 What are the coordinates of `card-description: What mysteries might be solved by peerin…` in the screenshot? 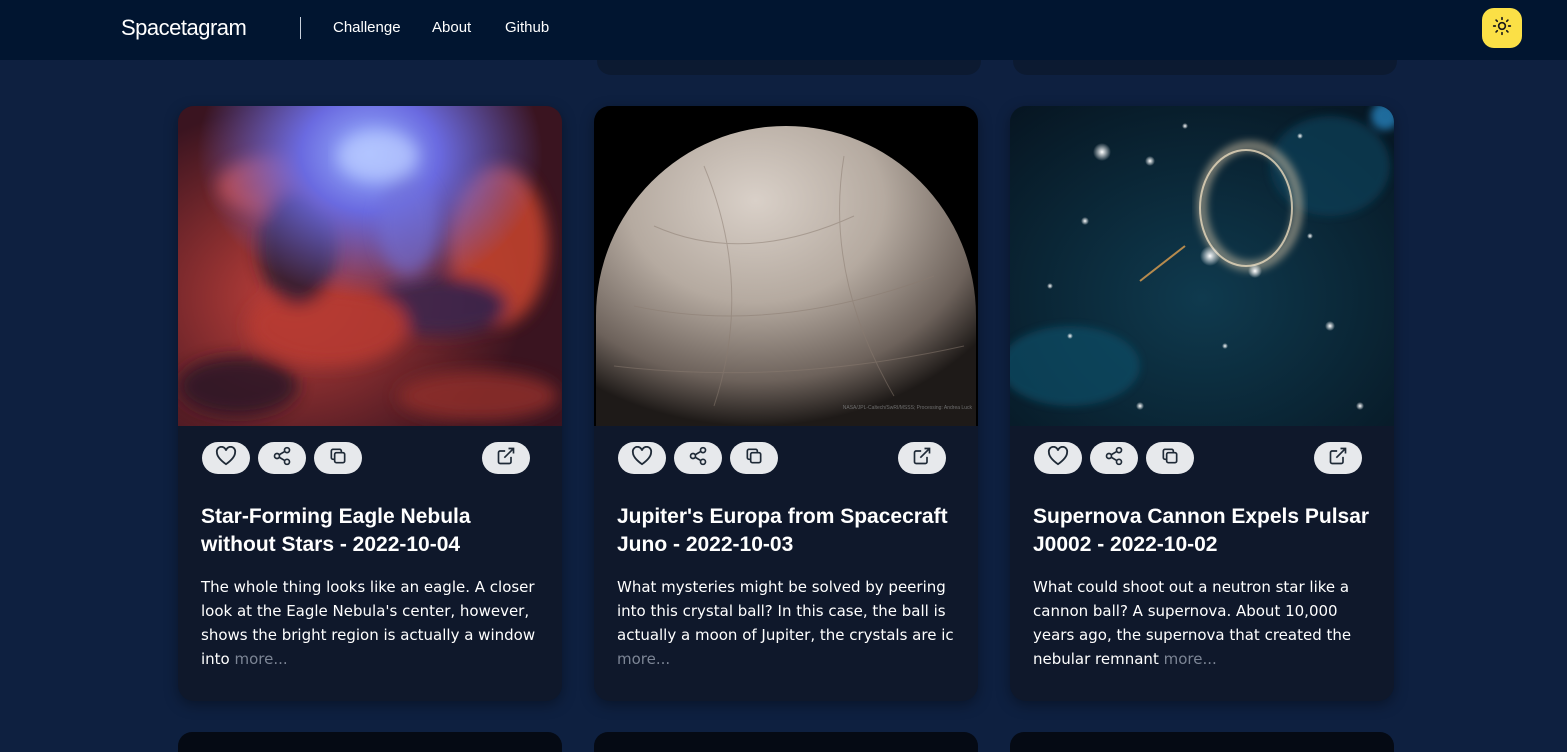 It's located at (789, 623).